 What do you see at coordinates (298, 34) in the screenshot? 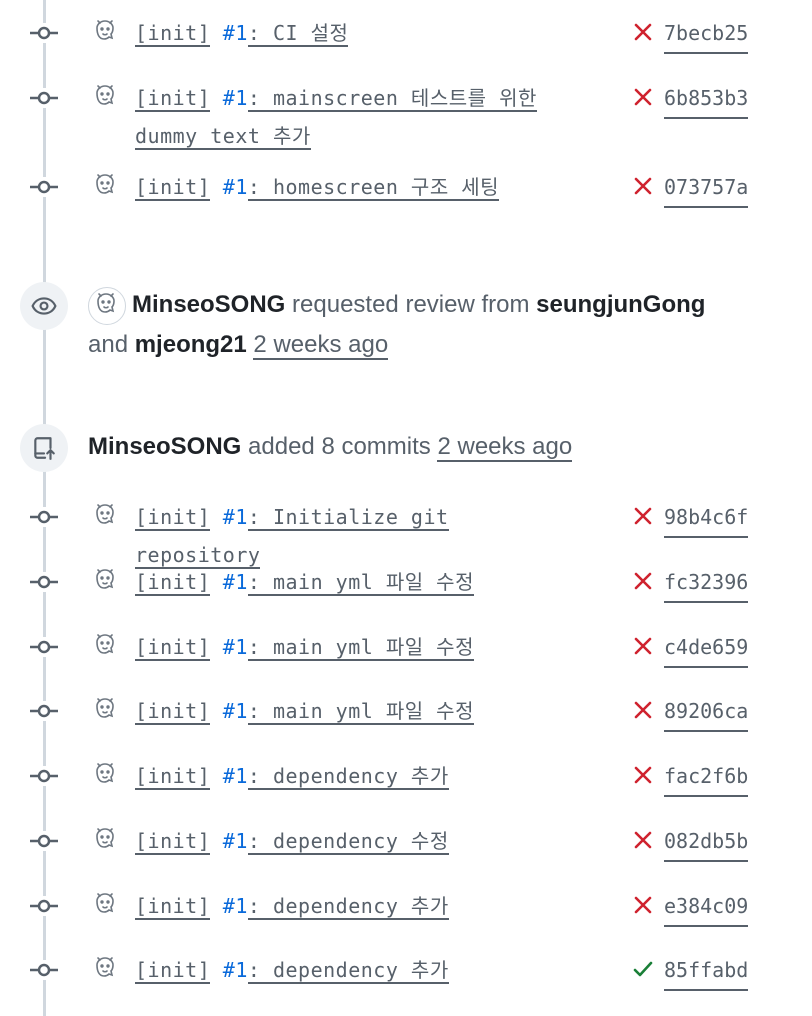
I see `commit-title-link: : CI 설정` at bounding box center [298, 34].